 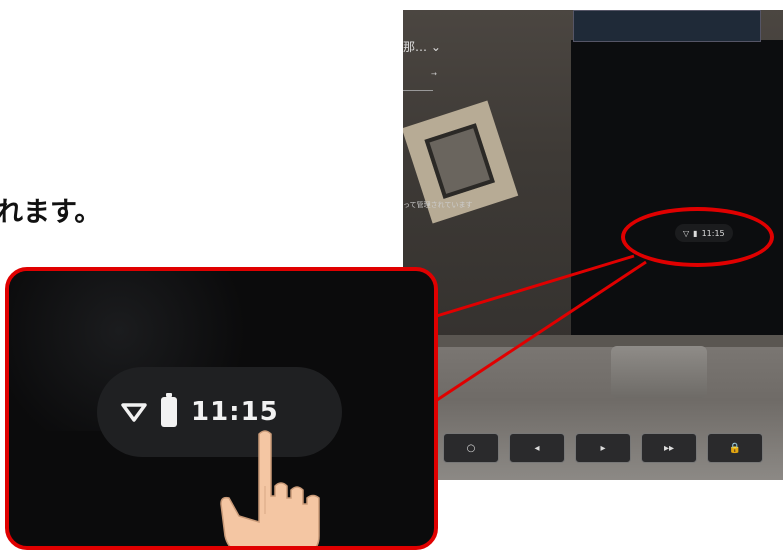 I want to click on screen-top-bar, so click(x=667, y=26).